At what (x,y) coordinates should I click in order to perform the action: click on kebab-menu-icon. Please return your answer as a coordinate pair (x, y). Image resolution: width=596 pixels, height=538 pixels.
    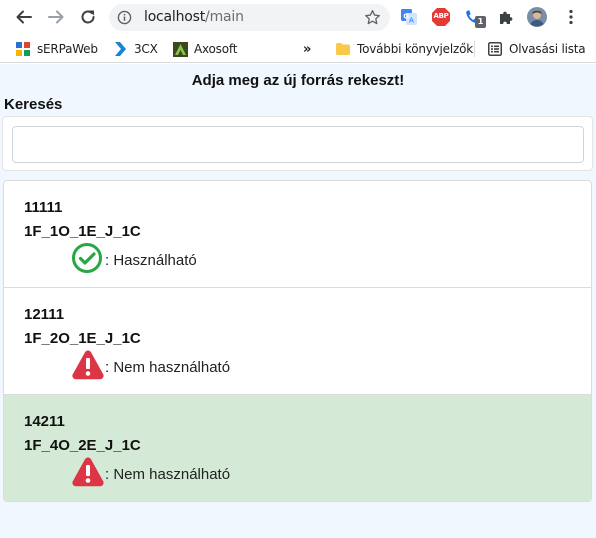
    Looking at the image, I should click on (571, 17).